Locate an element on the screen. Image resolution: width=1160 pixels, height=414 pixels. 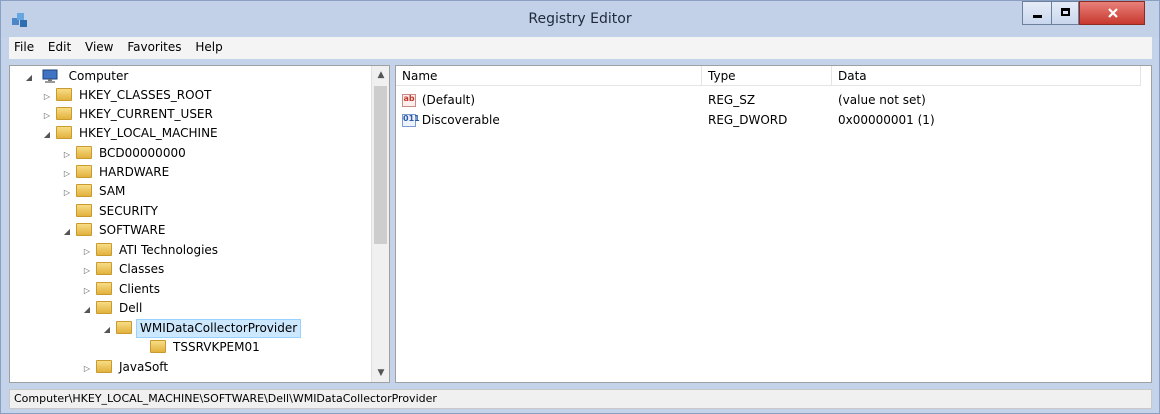
value-data: 0x00000001 (1) is located at coordinates (886, 120).